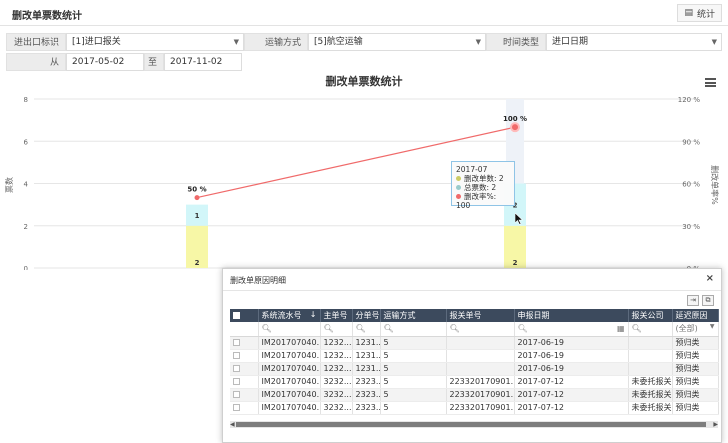 The width and height of the screenshot is (728, 443). Describe the element at coordinates (710, 278) in the screenshot. I see `close-icon: ×` at that location.